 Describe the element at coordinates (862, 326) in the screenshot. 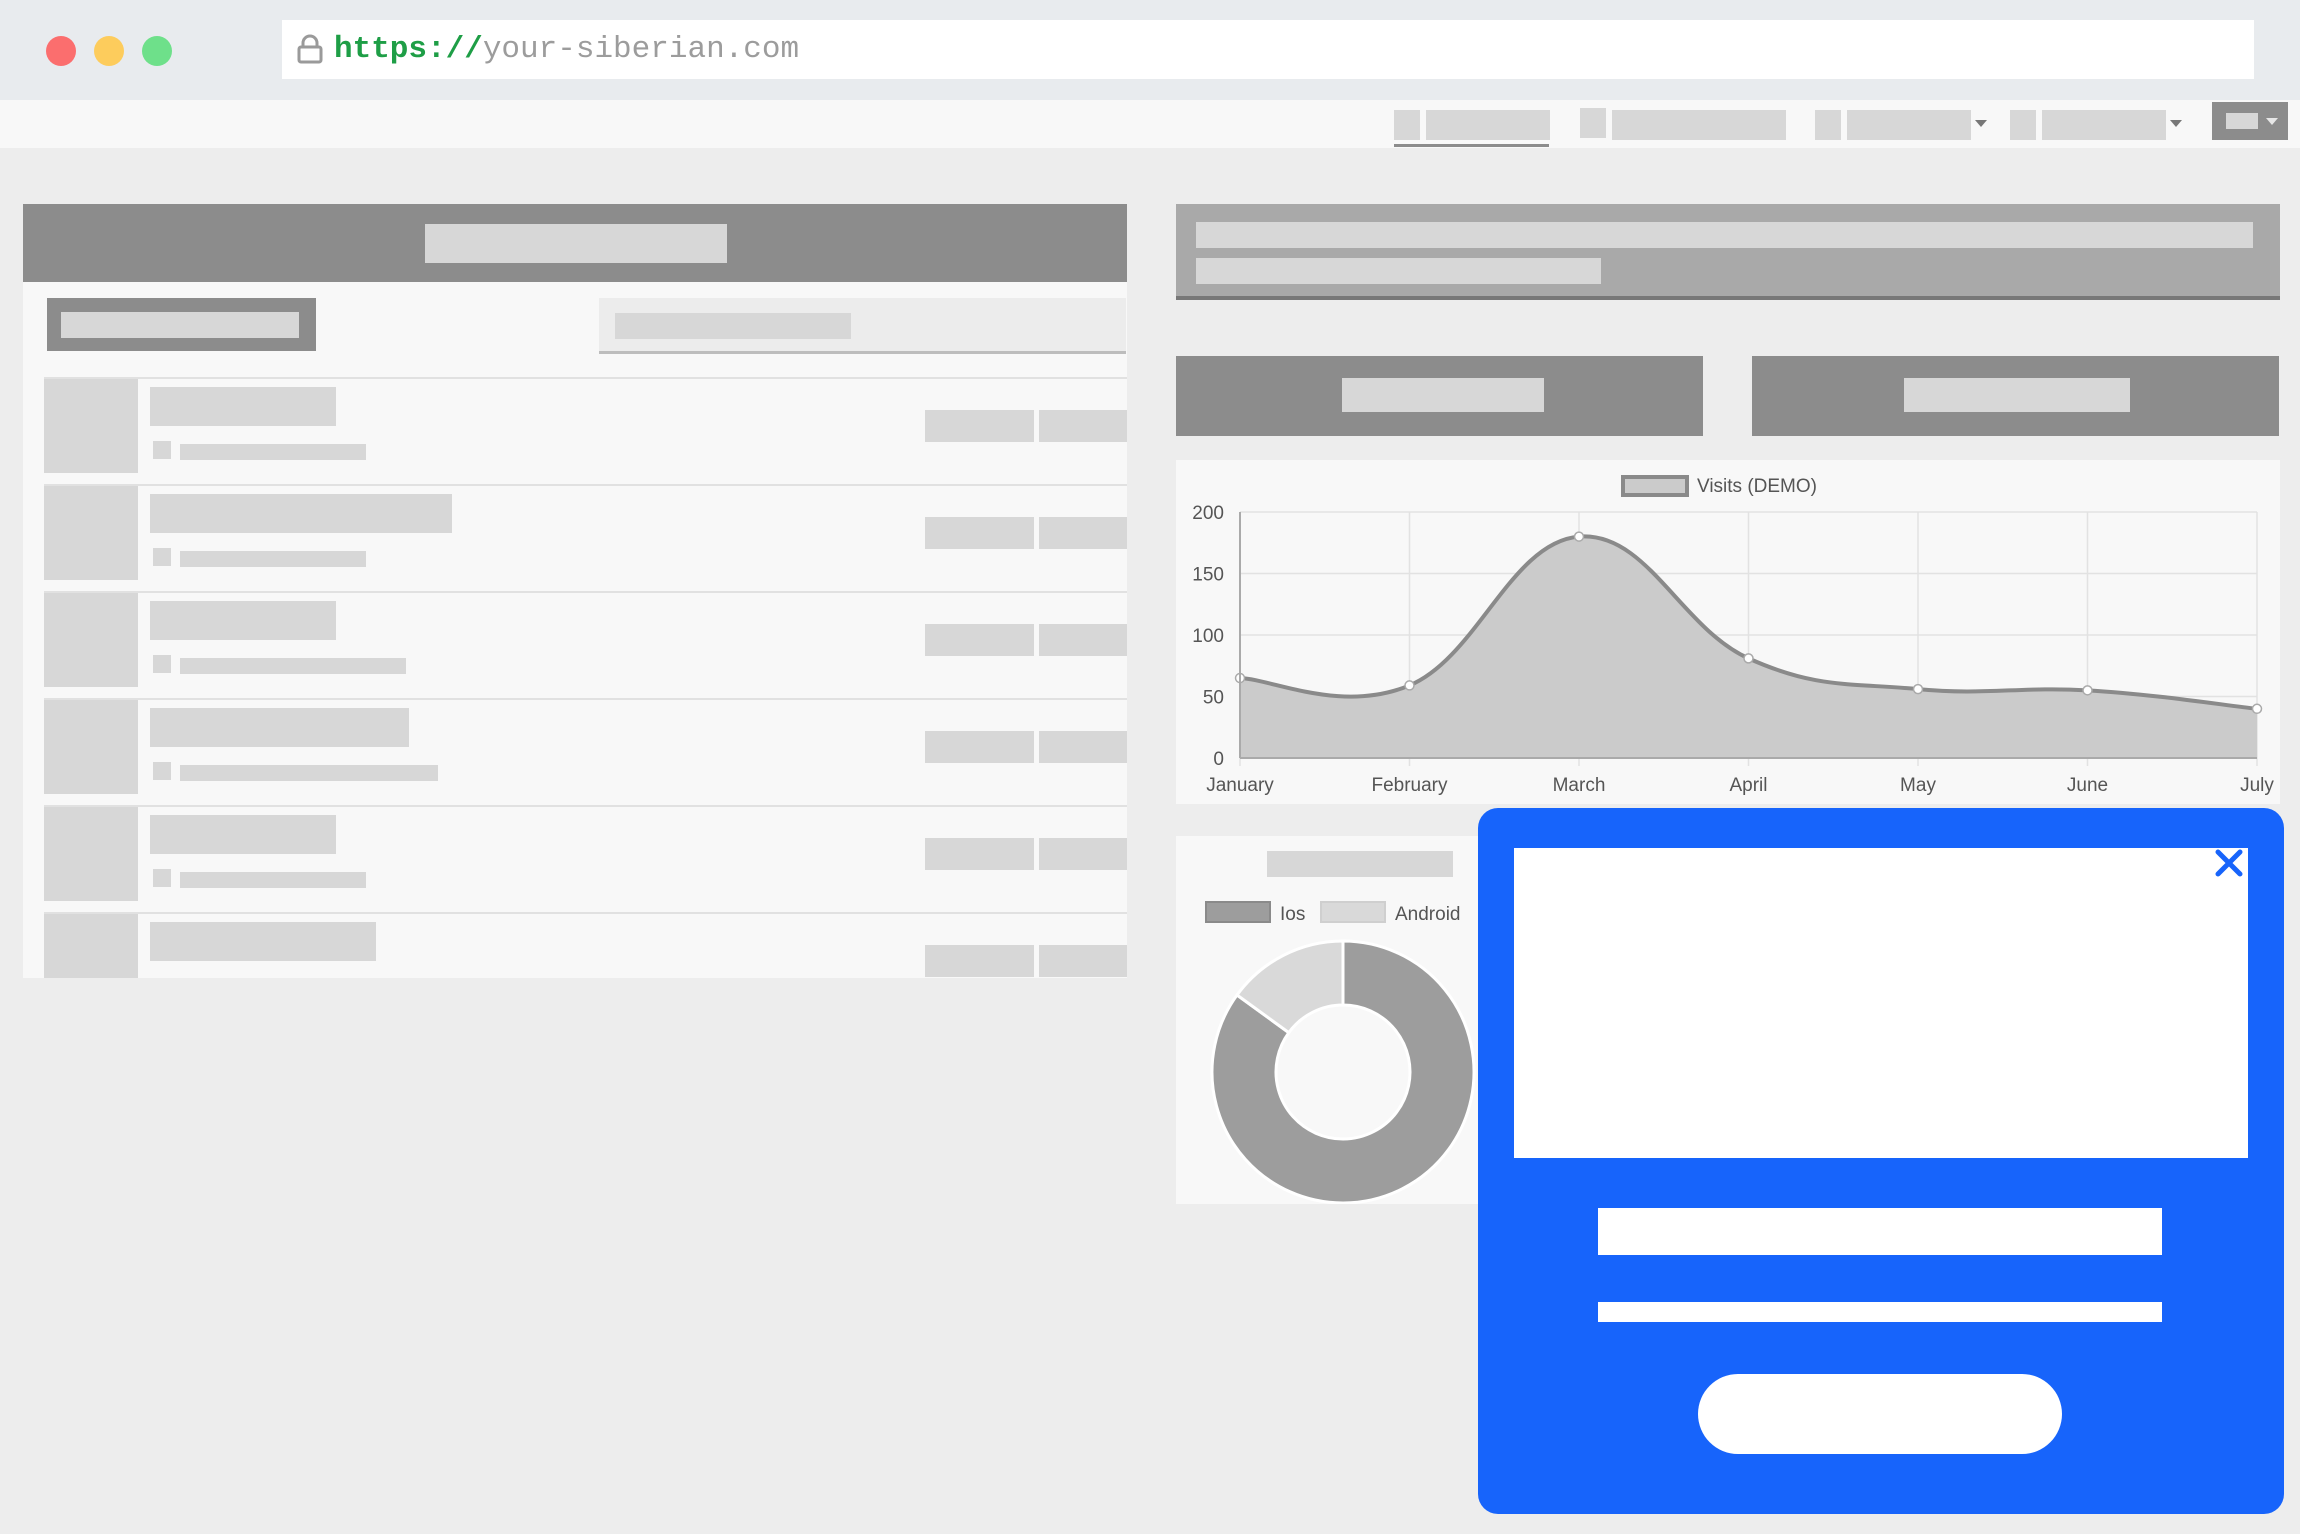

I see `search-input` at that location.